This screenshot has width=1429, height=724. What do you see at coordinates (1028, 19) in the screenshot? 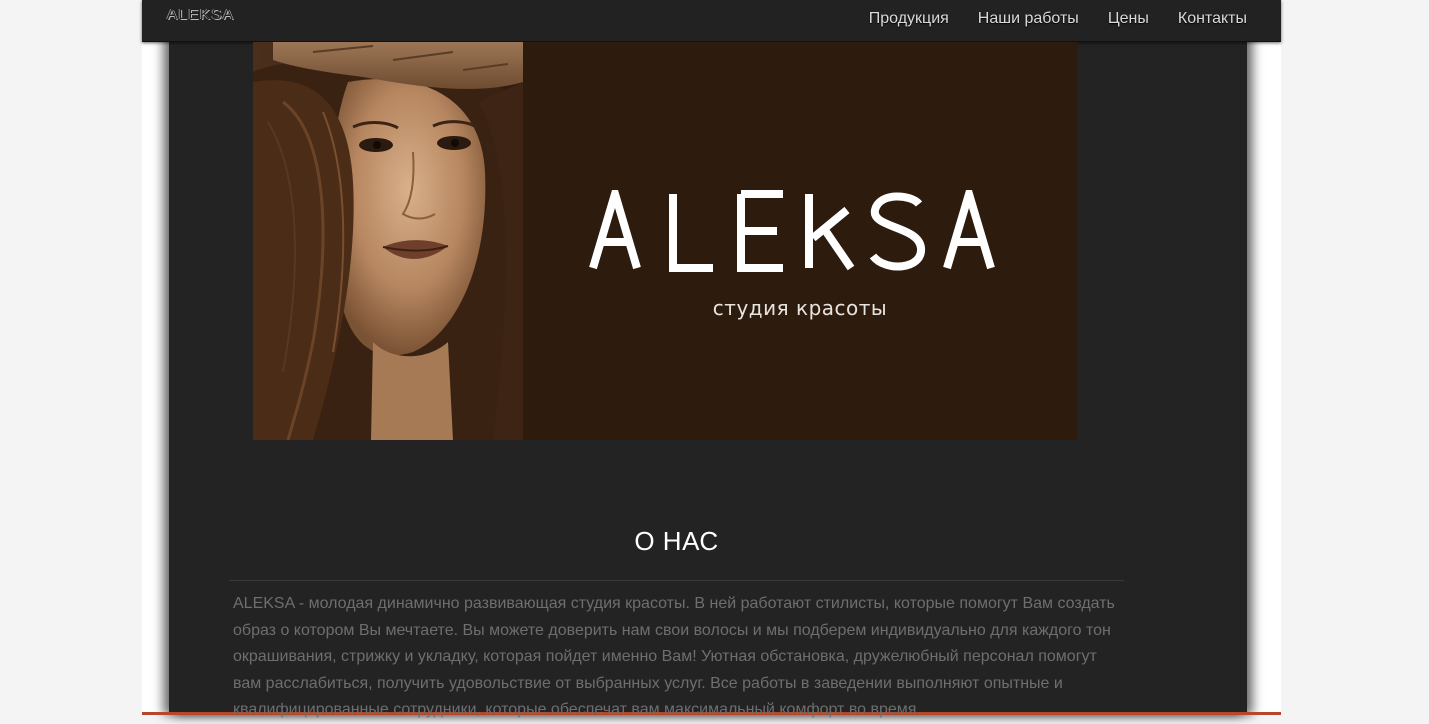
I see `nav-link-portfolio: Наши работы` at bounding box center [1028, 19].